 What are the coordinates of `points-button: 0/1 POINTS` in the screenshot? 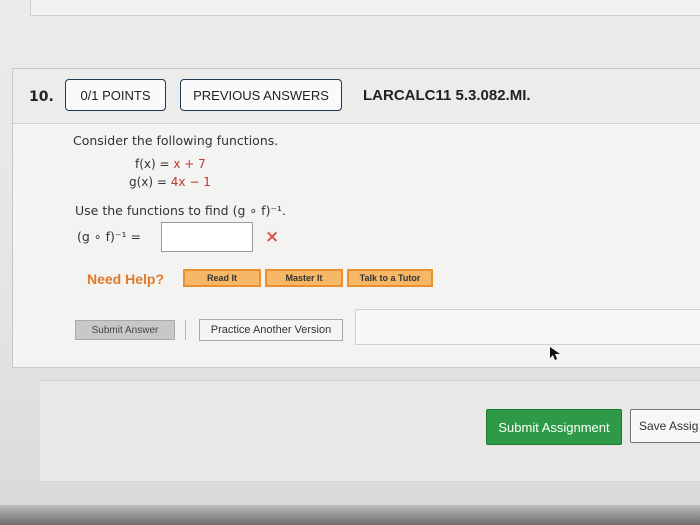 It's located at (115, 95).